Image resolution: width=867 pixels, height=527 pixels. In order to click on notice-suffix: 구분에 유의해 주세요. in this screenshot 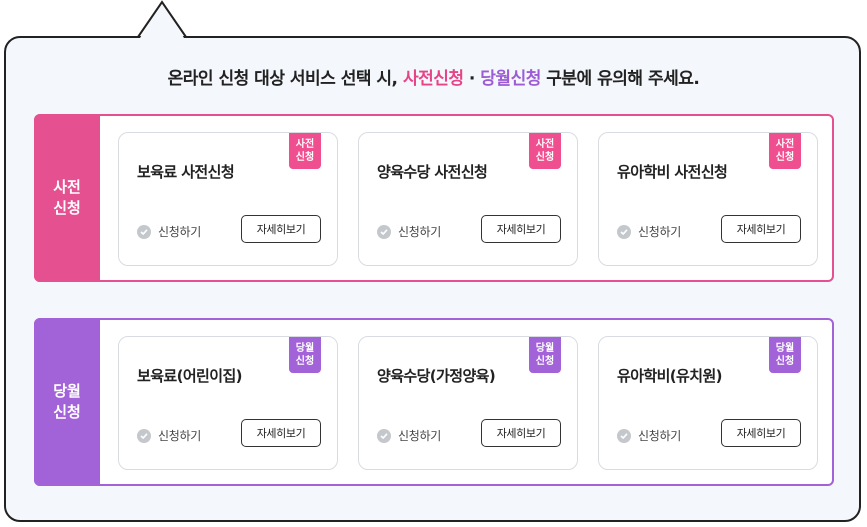, I will do `click(620, 79)`.